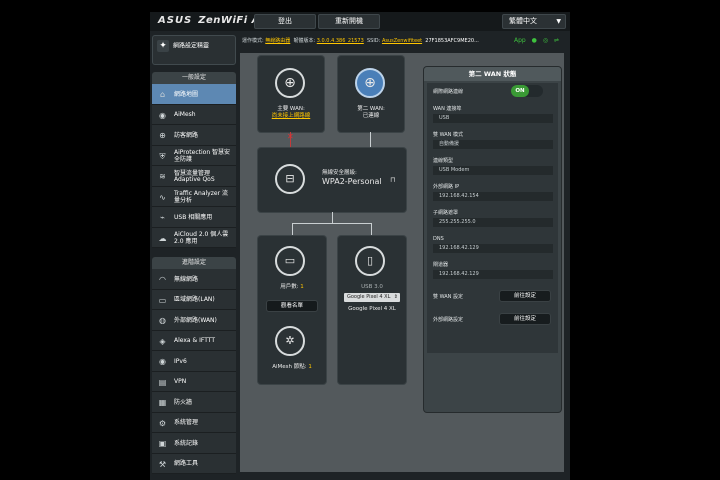  I want to click on primary-wan-info: 主要 WAN: 尚未接上網路線, so click(291, 113).